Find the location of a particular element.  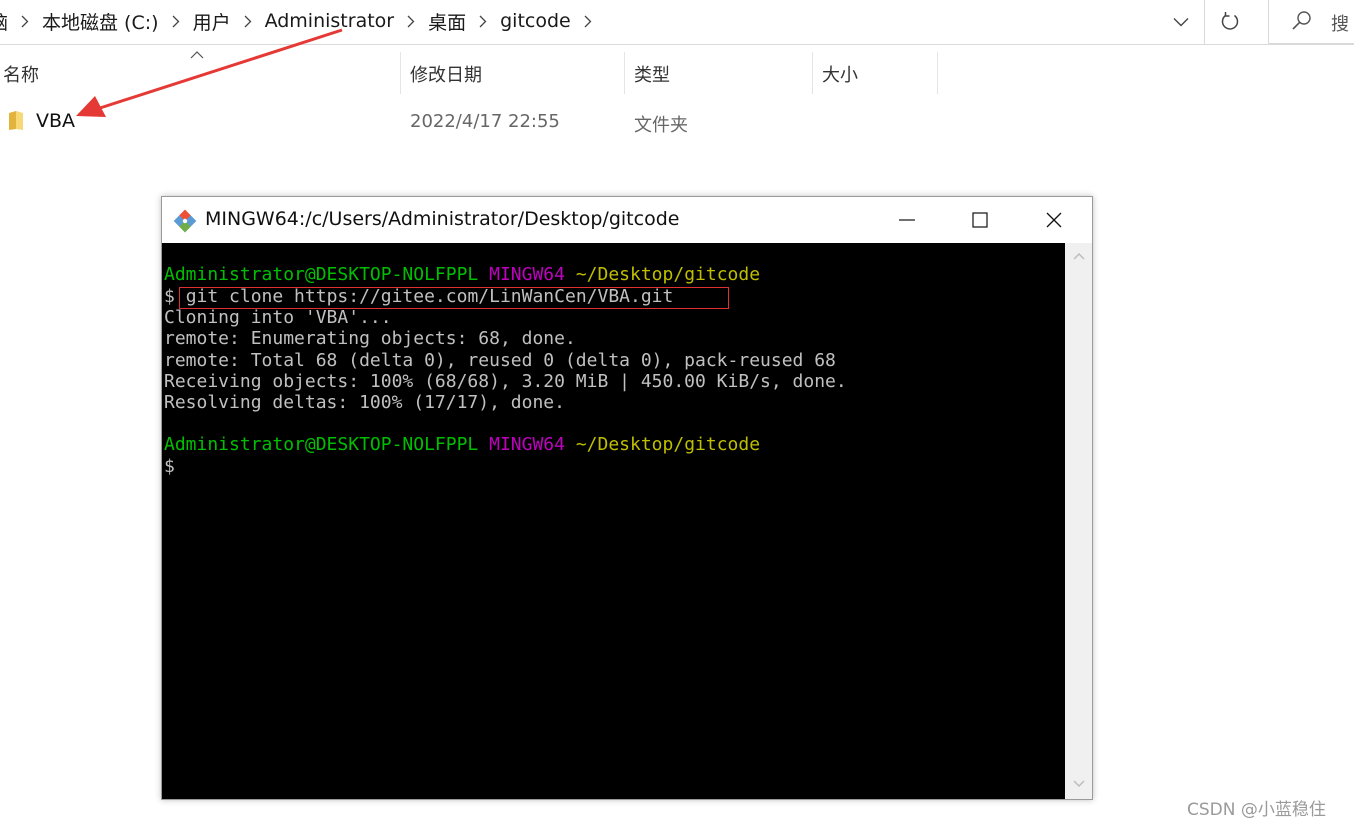

annotation-arrow is located at coordinates (209, 72).